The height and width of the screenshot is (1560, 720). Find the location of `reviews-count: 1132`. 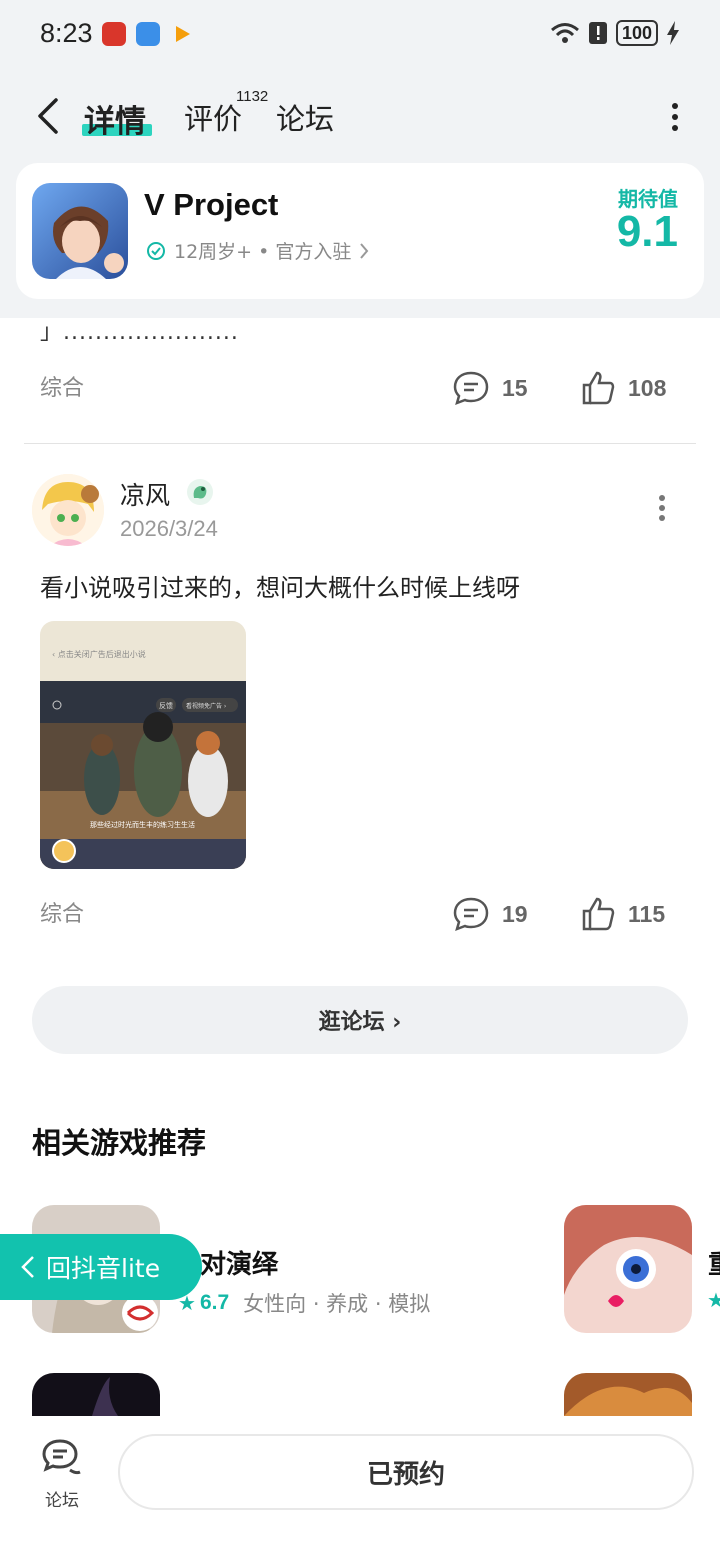

reviews-count: 1132 is located at coordinates (252, 96).